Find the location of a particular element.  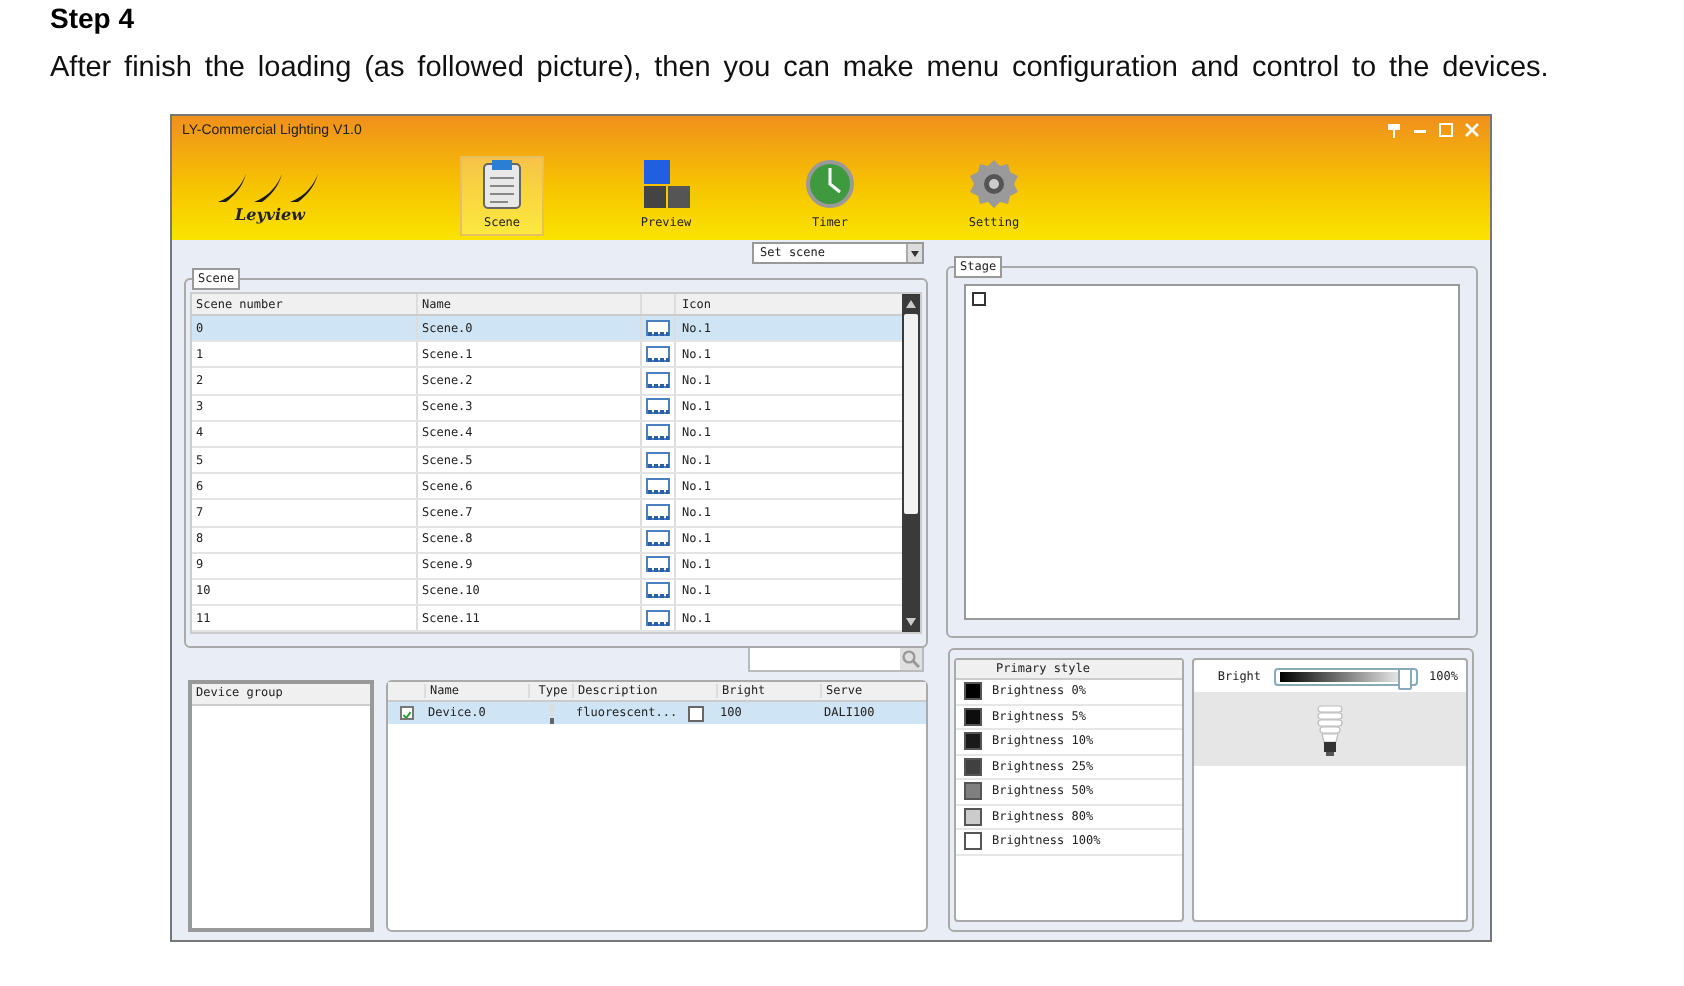

gear-icon is located at coordinates (994, 184).